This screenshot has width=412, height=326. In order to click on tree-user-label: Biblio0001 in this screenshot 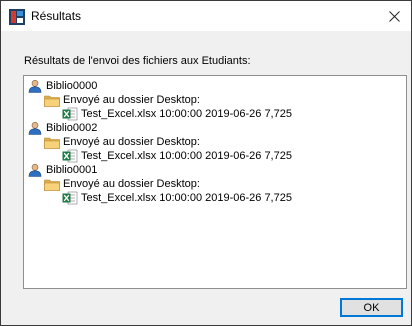, I will do `click(72, 170)`.